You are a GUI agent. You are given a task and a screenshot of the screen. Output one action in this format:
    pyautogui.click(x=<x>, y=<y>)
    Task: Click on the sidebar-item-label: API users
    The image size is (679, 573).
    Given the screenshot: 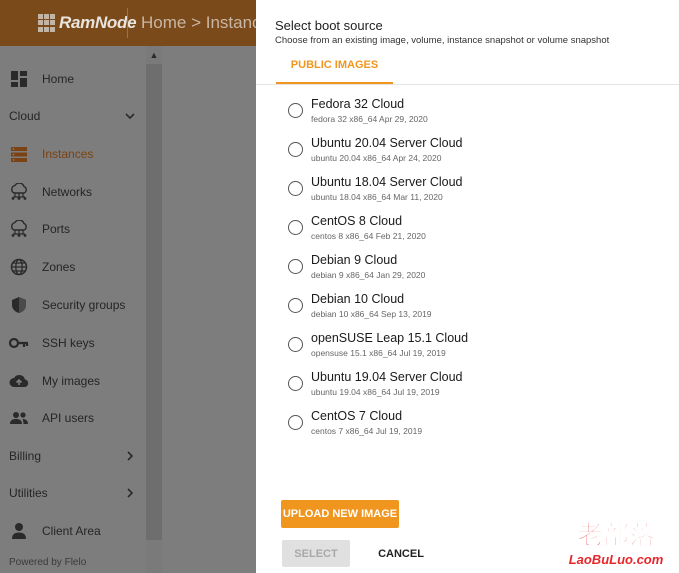 What is the action you would take?
    pyautogui.click(x=68, y=418)
    